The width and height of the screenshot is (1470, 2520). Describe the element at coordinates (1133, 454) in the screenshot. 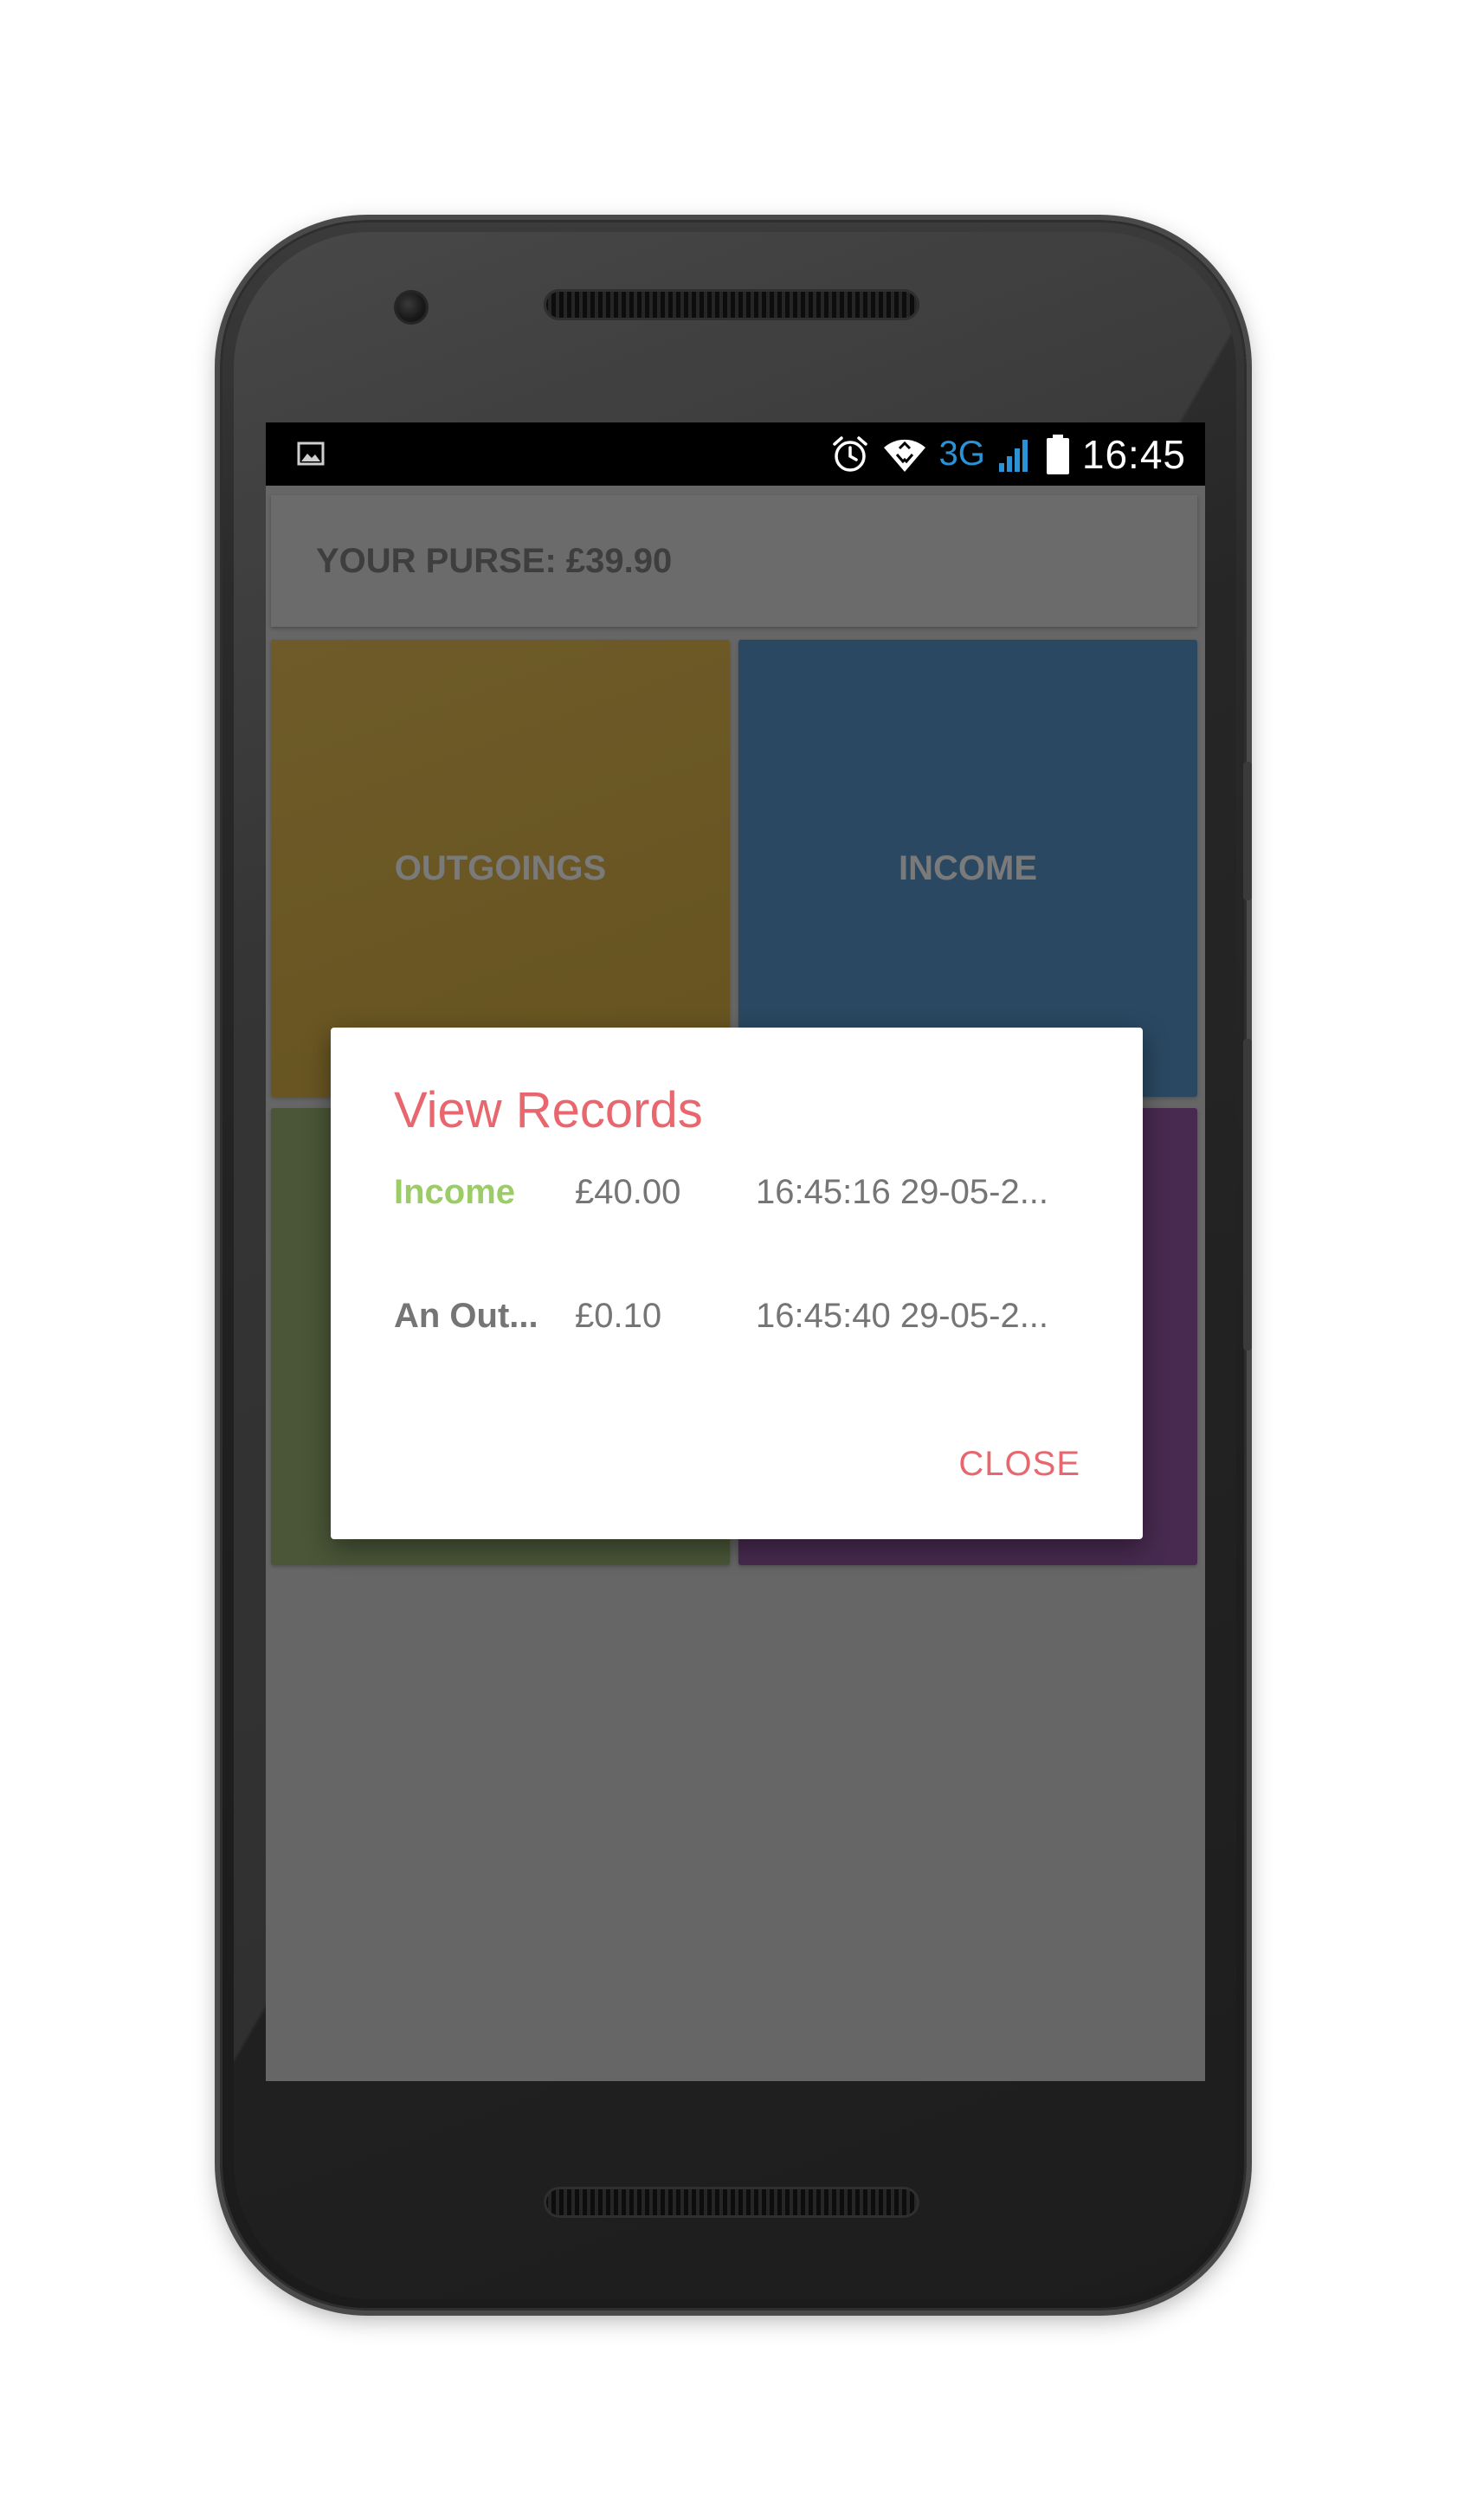

I see `status-time: 16:45` at that location.